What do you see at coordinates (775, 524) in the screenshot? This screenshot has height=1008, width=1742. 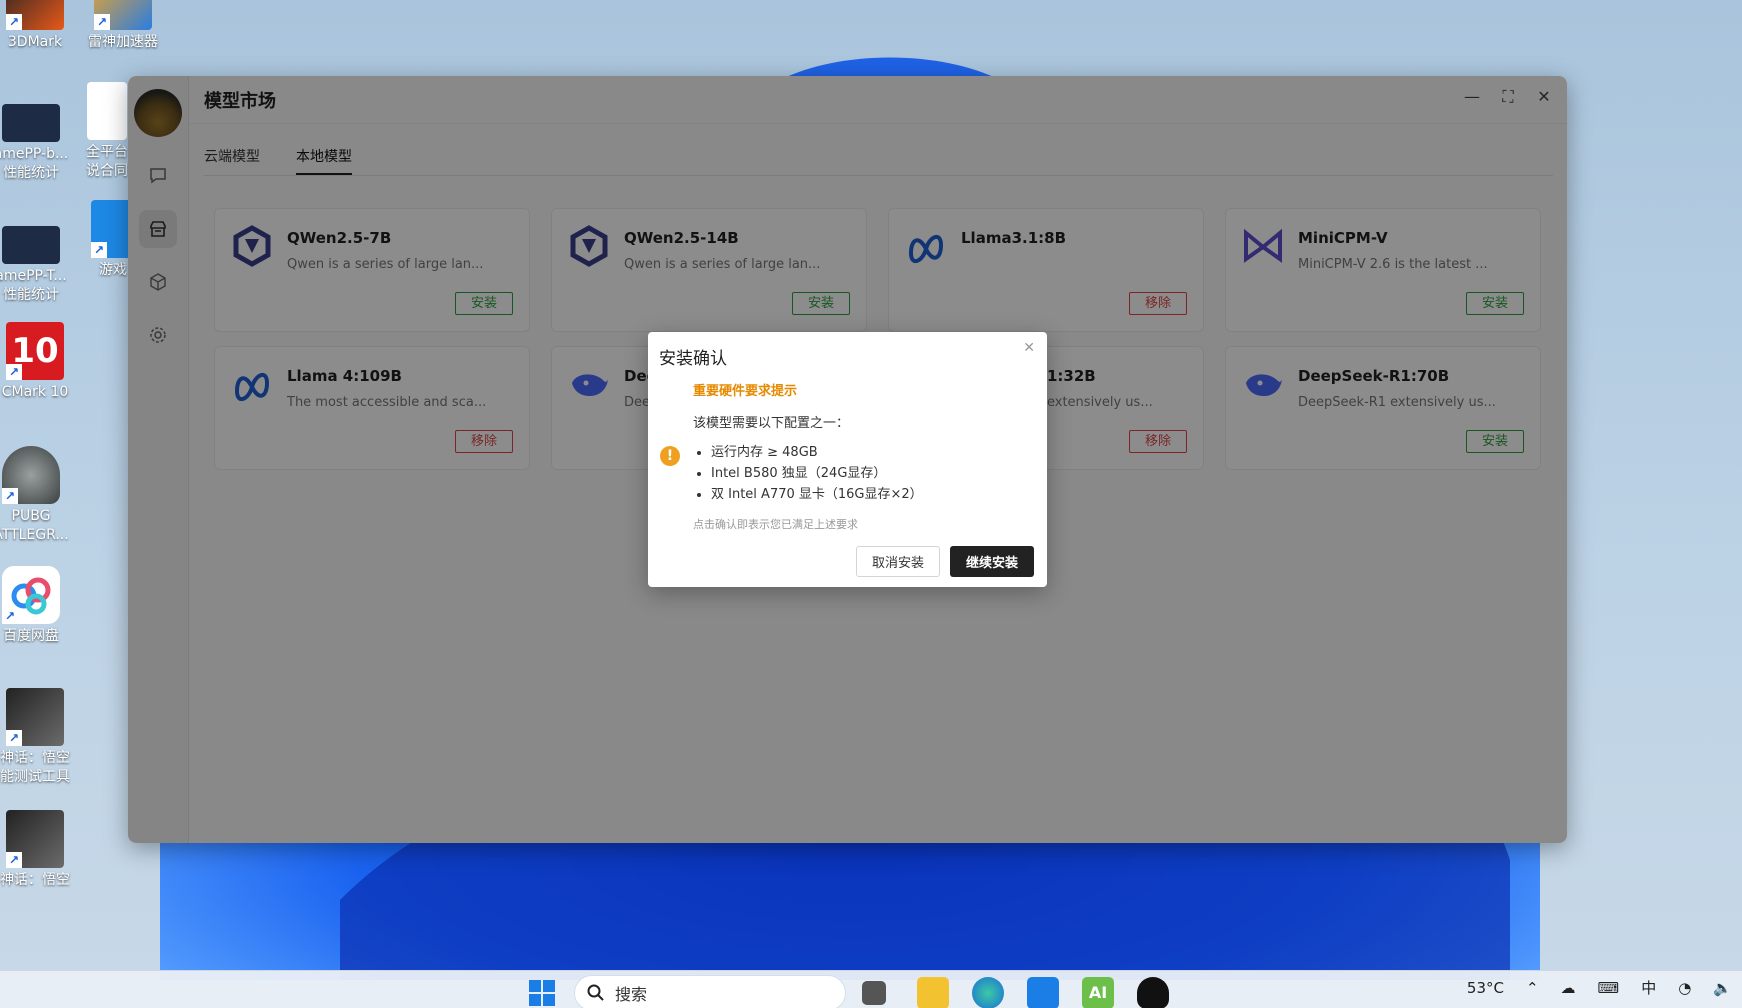 I see `confirm-note: 点击确认即表示您已满足上述要求` at bounding box center [775, 524].